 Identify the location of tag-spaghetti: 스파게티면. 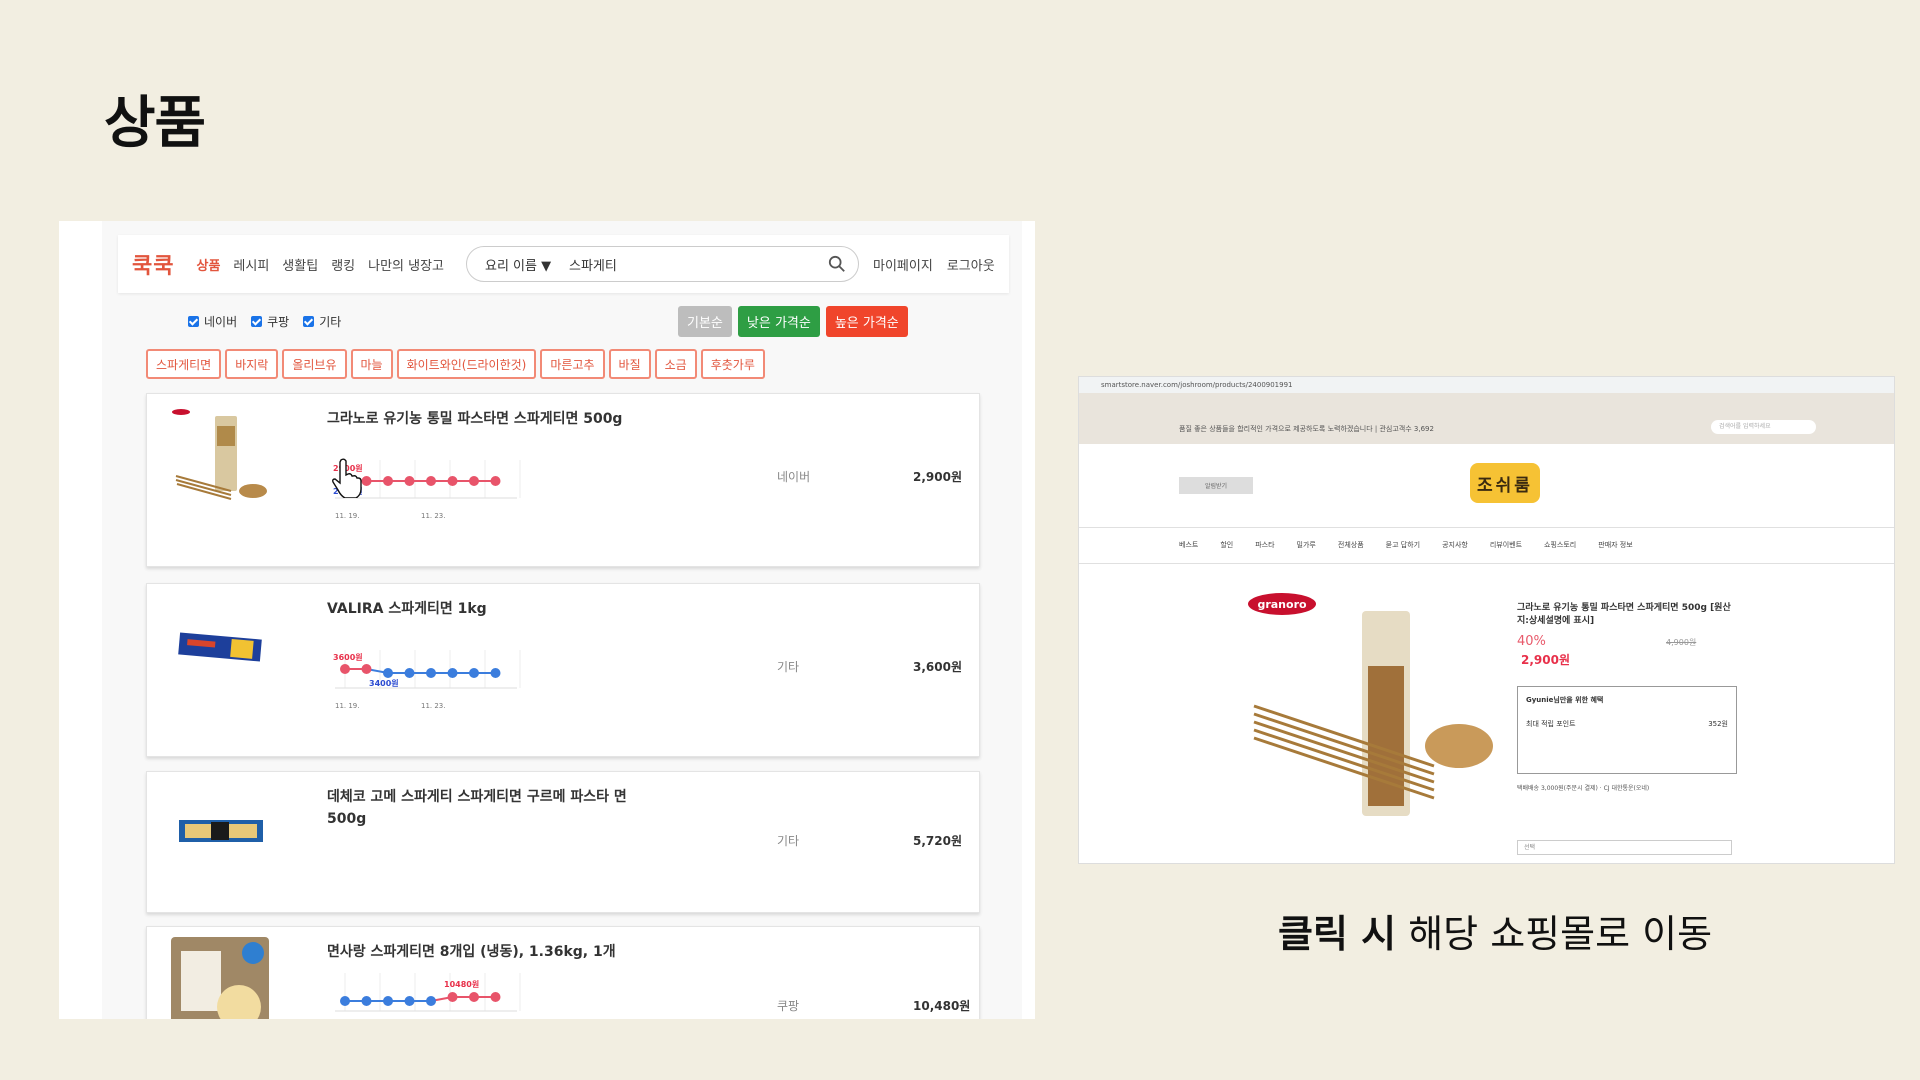
(184, 364).